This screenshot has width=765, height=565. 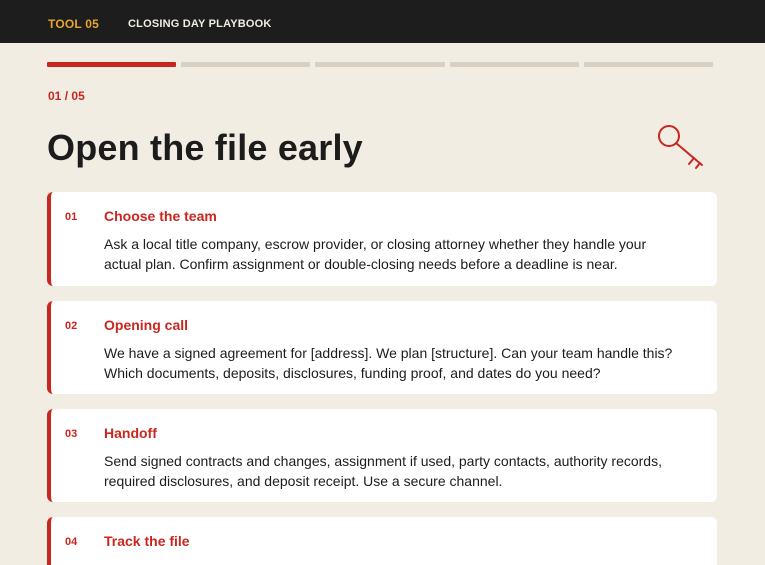 I want to click on step-card-4: 04 Track the file, so click(x=382, y=541).